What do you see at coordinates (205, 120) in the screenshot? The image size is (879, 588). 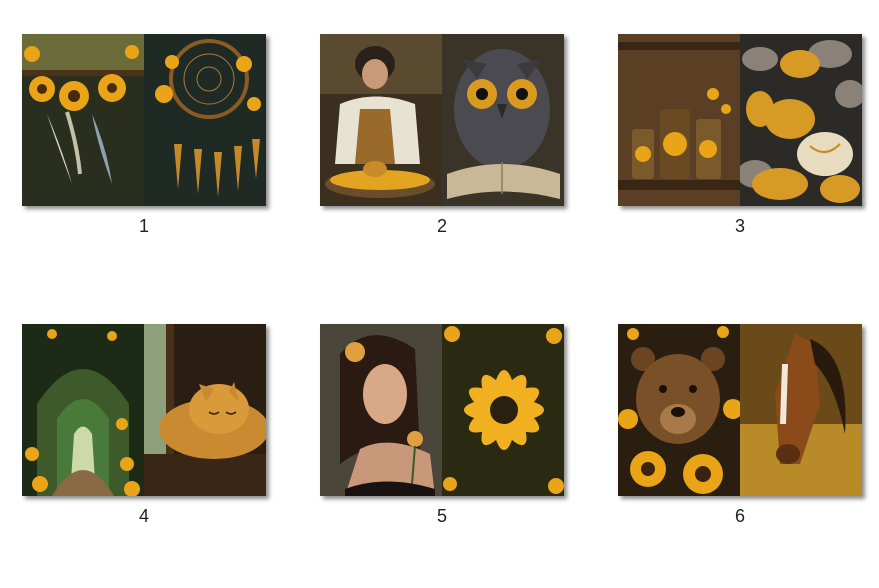 I see `dreamcatcher-sunflowers-icon` at bounding box center [205, 120].